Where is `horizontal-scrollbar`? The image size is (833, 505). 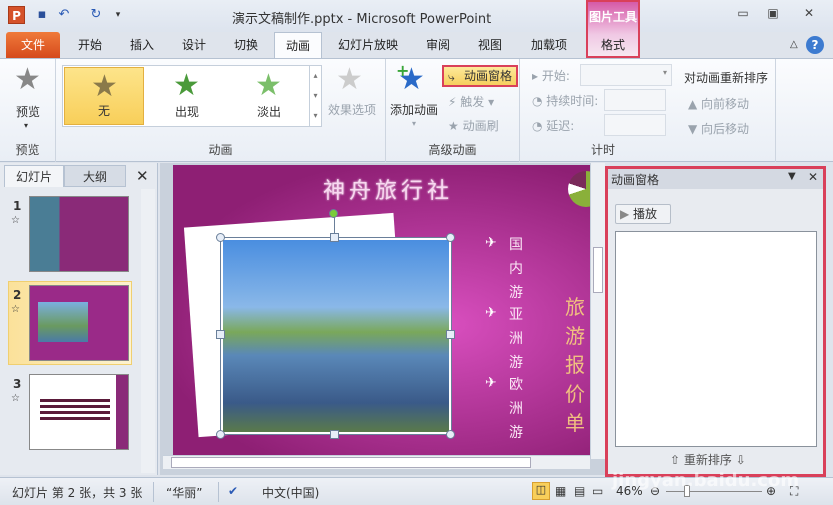
horizontal-scrollbar is located at coordinates (376, 462).